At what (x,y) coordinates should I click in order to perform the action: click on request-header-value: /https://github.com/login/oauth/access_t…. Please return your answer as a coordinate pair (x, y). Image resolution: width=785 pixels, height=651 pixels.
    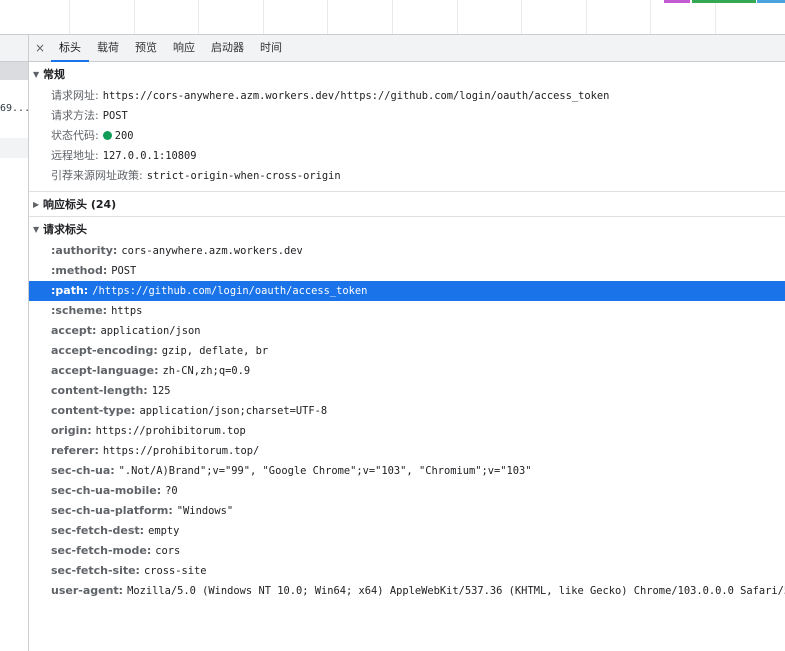
    Looking at the image, I should click on (229, 291).